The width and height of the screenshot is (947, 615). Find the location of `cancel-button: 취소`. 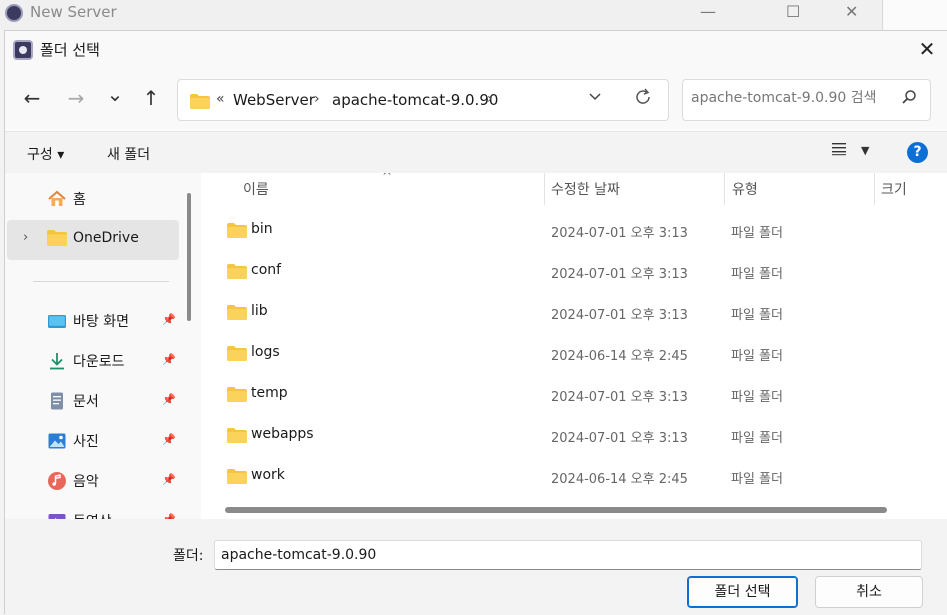

cancel-button: 취소 is located at coordinates (869, 592).